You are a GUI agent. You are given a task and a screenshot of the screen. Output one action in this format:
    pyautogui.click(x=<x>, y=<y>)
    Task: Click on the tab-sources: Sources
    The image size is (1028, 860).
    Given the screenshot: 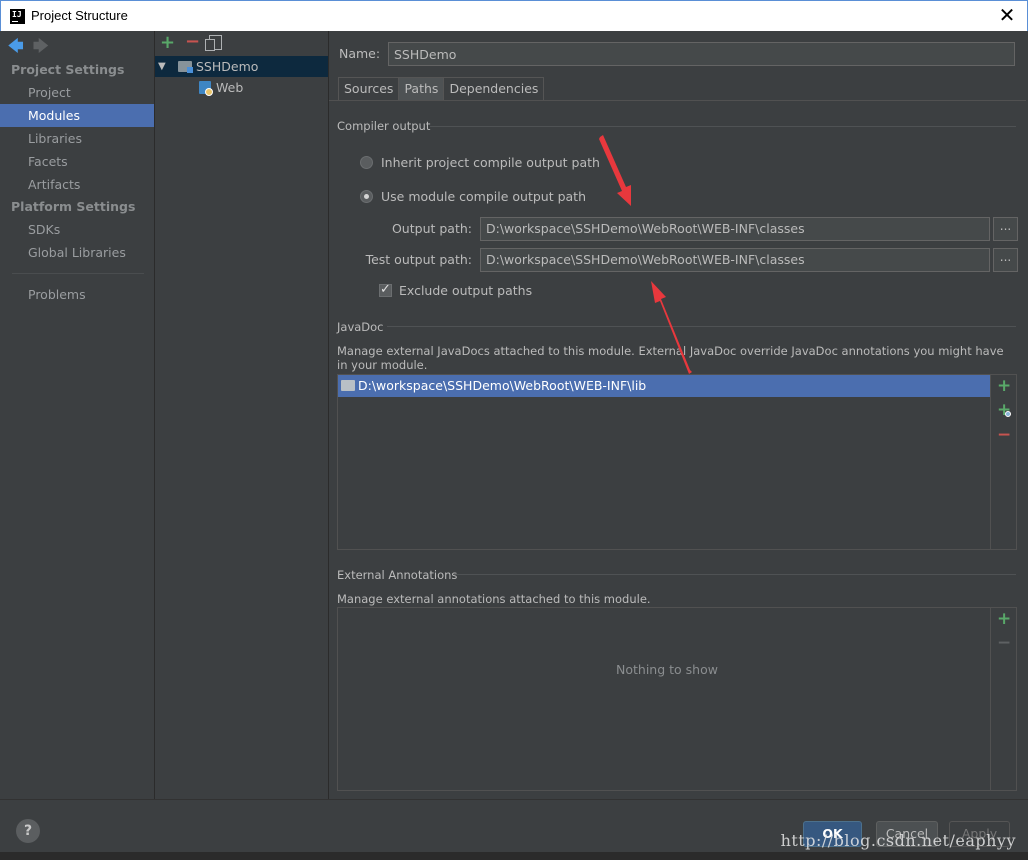 What is the action you would take?
    pyautogui.click(x=369, y=89)
    